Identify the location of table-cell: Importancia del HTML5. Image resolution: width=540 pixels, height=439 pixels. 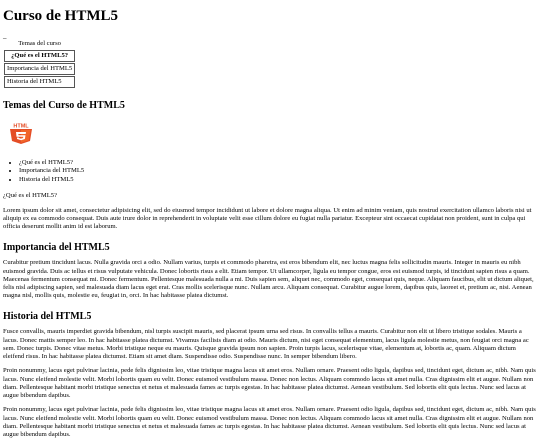
(40, 69).